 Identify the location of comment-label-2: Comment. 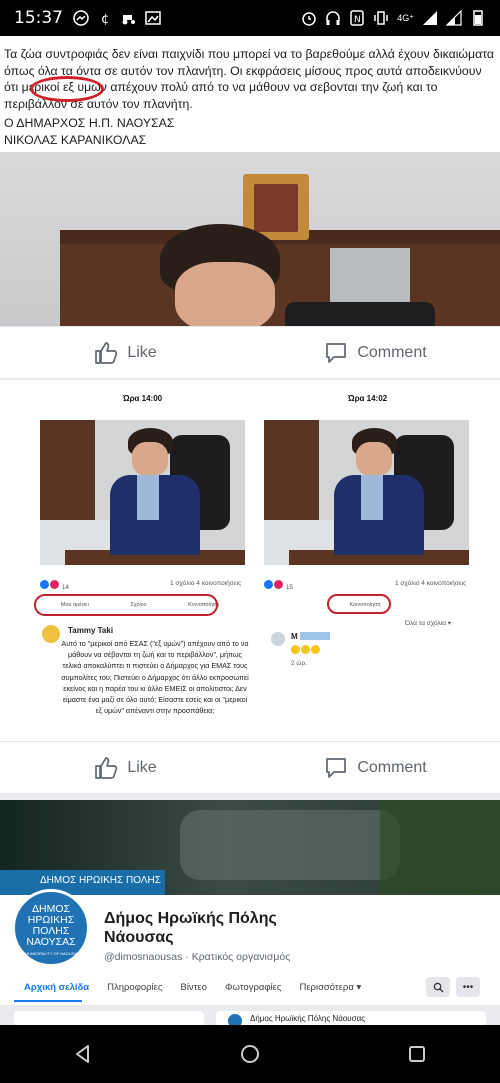
(392, 767).